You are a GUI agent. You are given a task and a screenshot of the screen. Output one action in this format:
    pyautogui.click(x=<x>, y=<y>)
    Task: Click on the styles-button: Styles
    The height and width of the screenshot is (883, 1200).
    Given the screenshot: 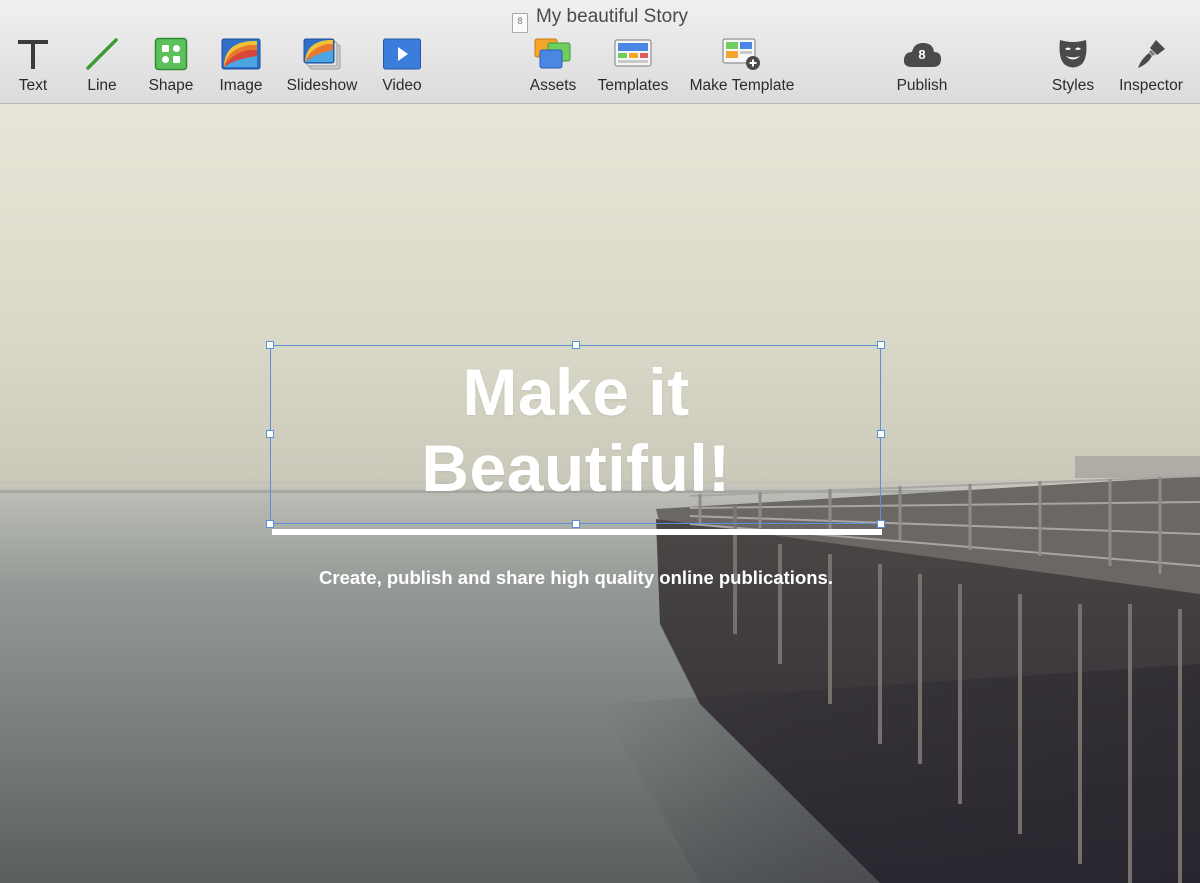 What is the action you would take?
    pyautogui.click(x=1073, y=67)
    